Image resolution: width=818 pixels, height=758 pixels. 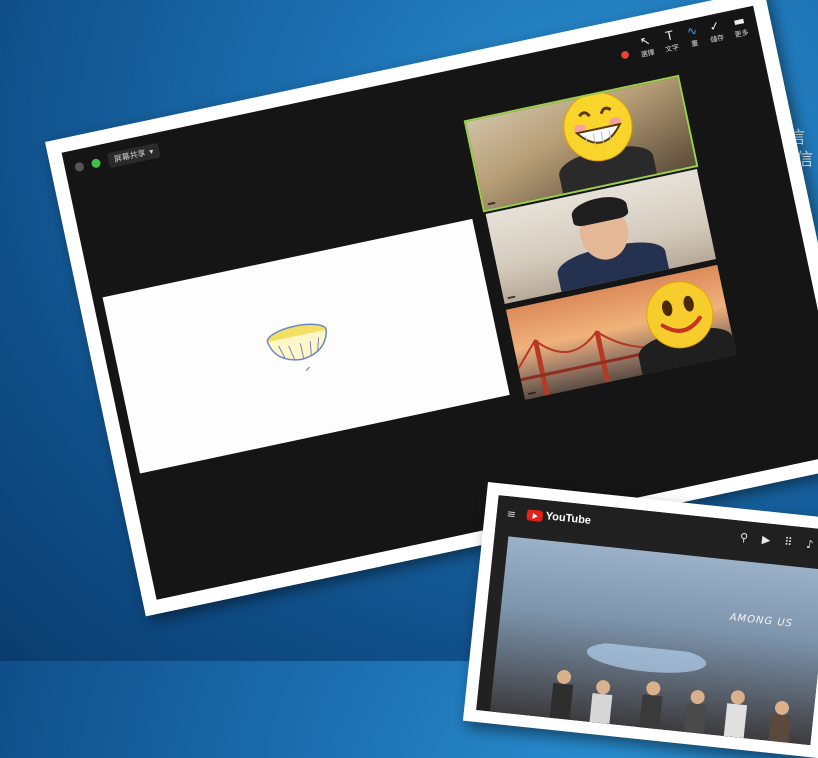 I want to click on grinning-emoji-icon, so click(x=598, y=127).